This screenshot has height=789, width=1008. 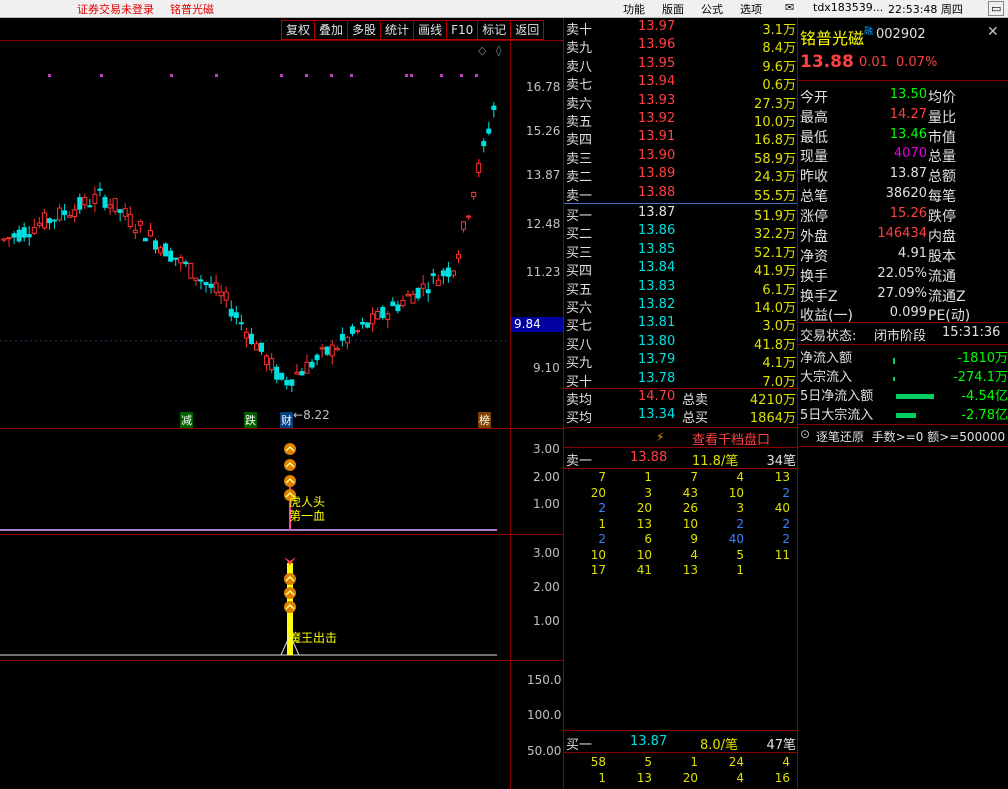 I want to click on thousand-level-button: 查看千档盘口, so click(x=731, y=438).